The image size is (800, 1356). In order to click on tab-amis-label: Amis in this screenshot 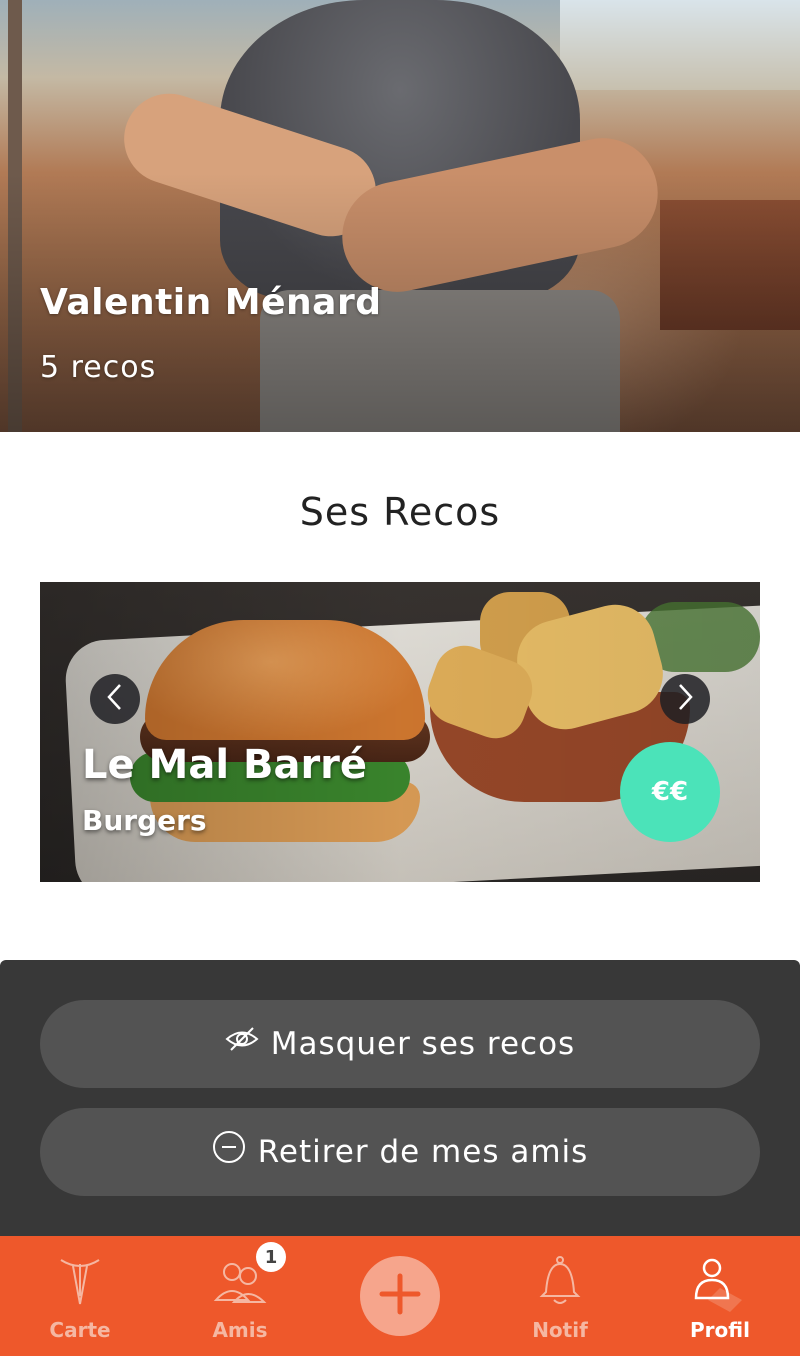, I will do `click(240, 1330)`.